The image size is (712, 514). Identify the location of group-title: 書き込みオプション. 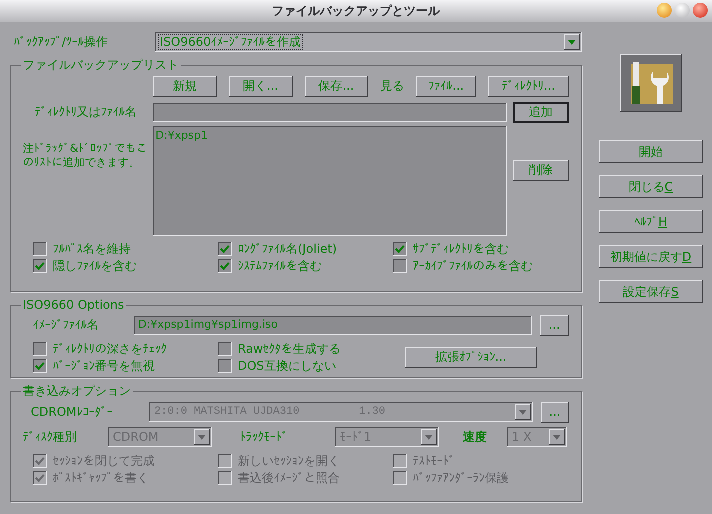
(77, 391).